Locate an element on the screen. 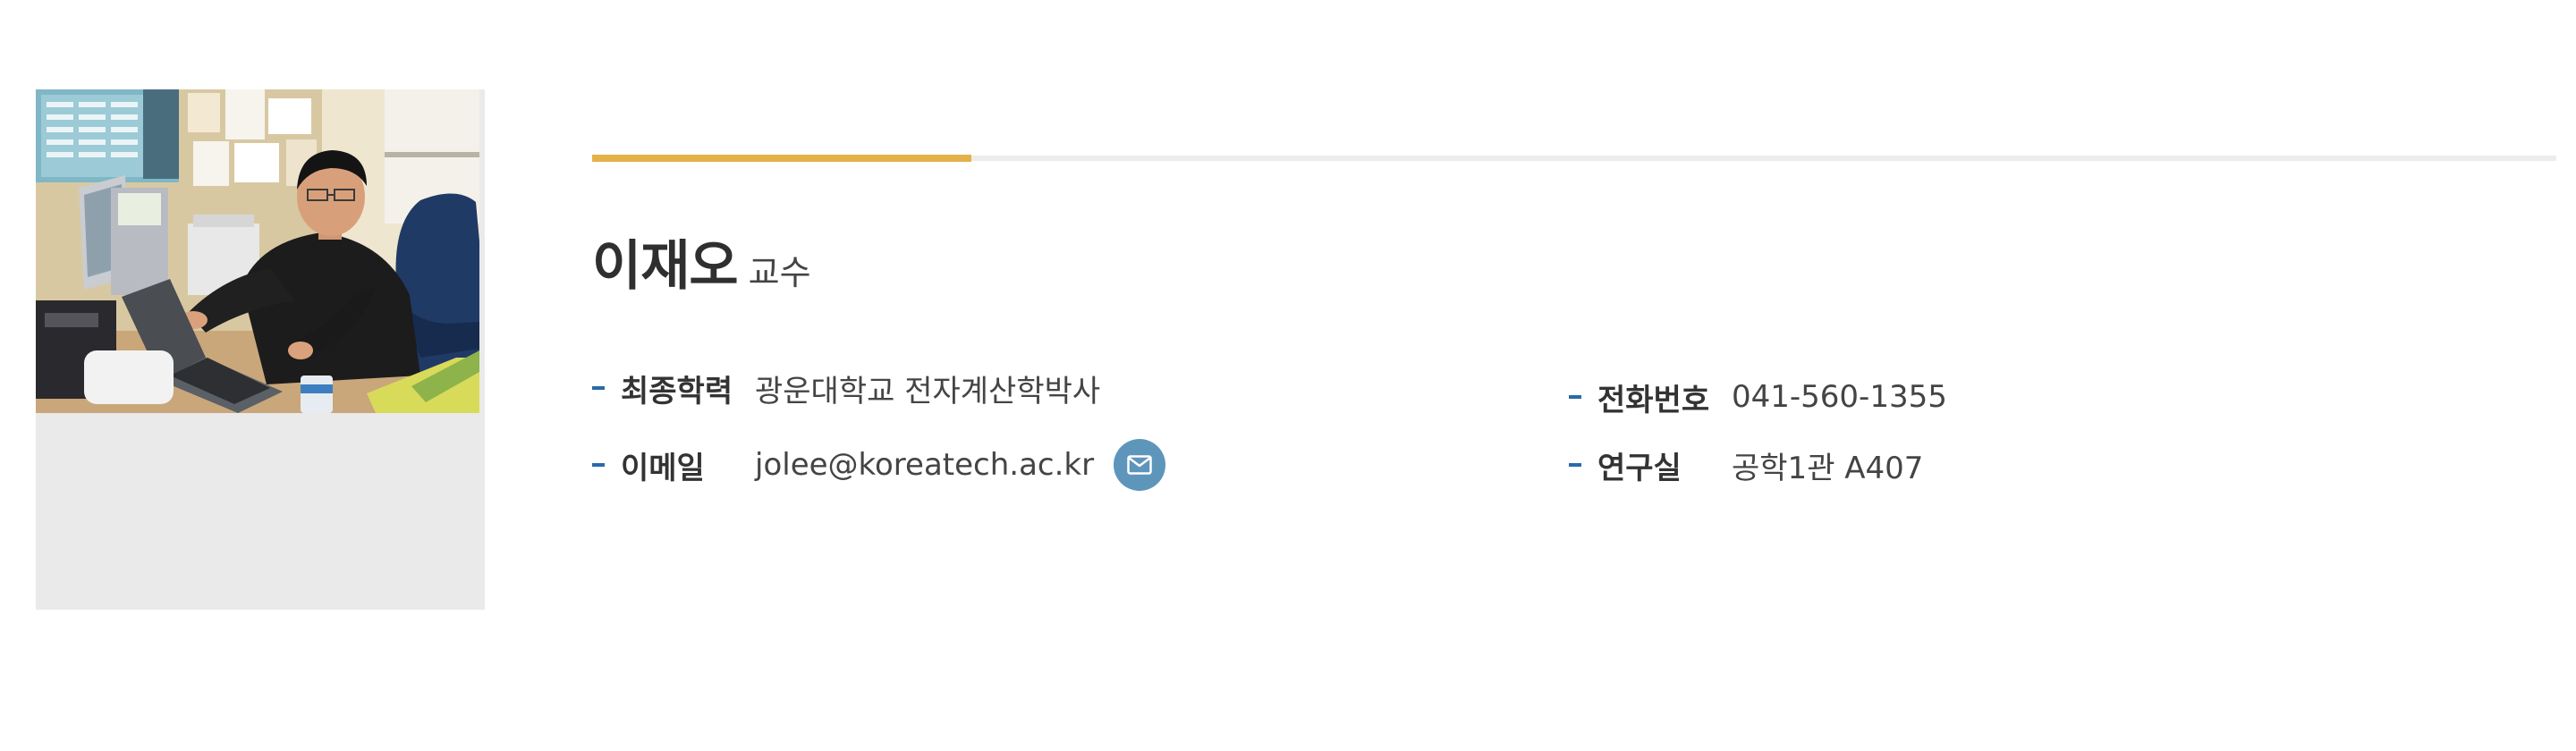  professor-photo is located at coordinates (257, 251).